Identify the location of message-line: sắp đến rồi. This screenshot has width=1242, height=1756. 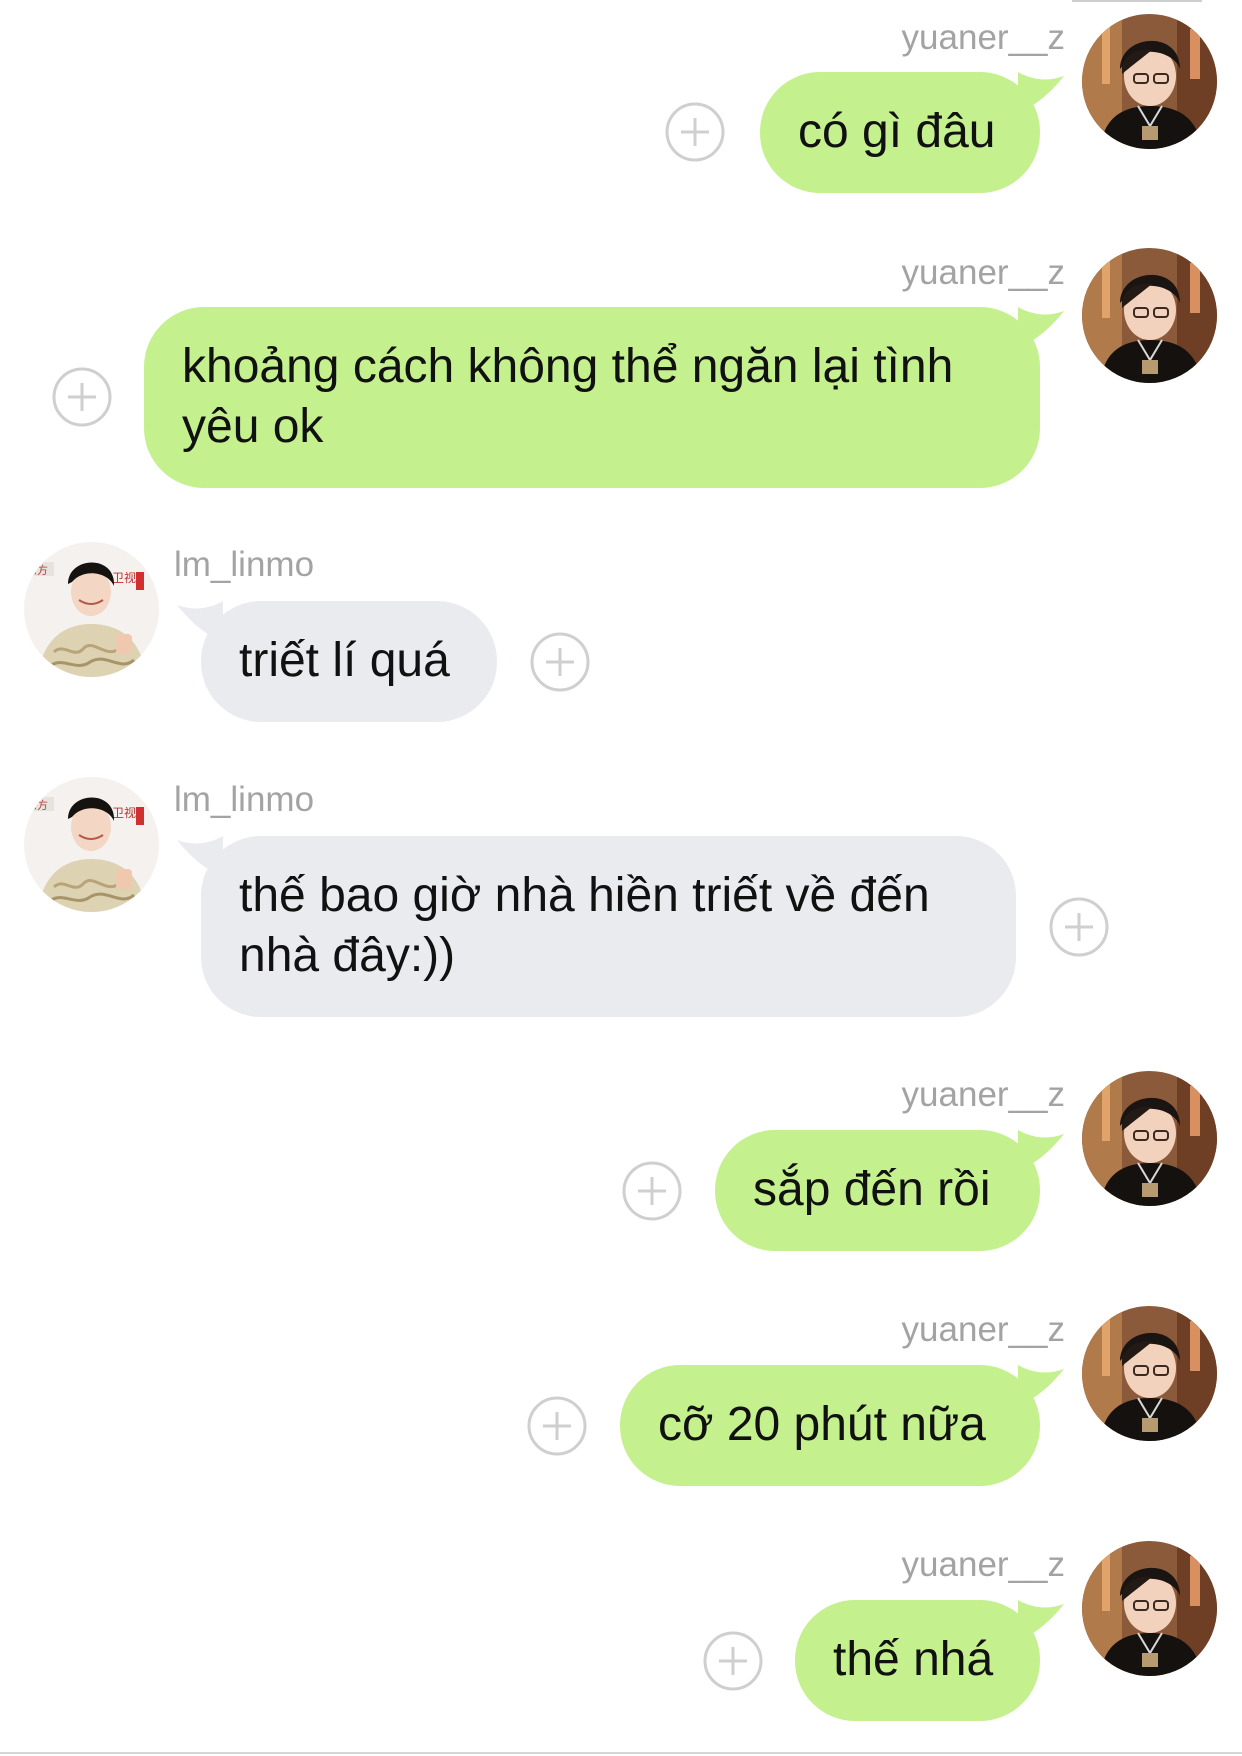
(872, 1189).